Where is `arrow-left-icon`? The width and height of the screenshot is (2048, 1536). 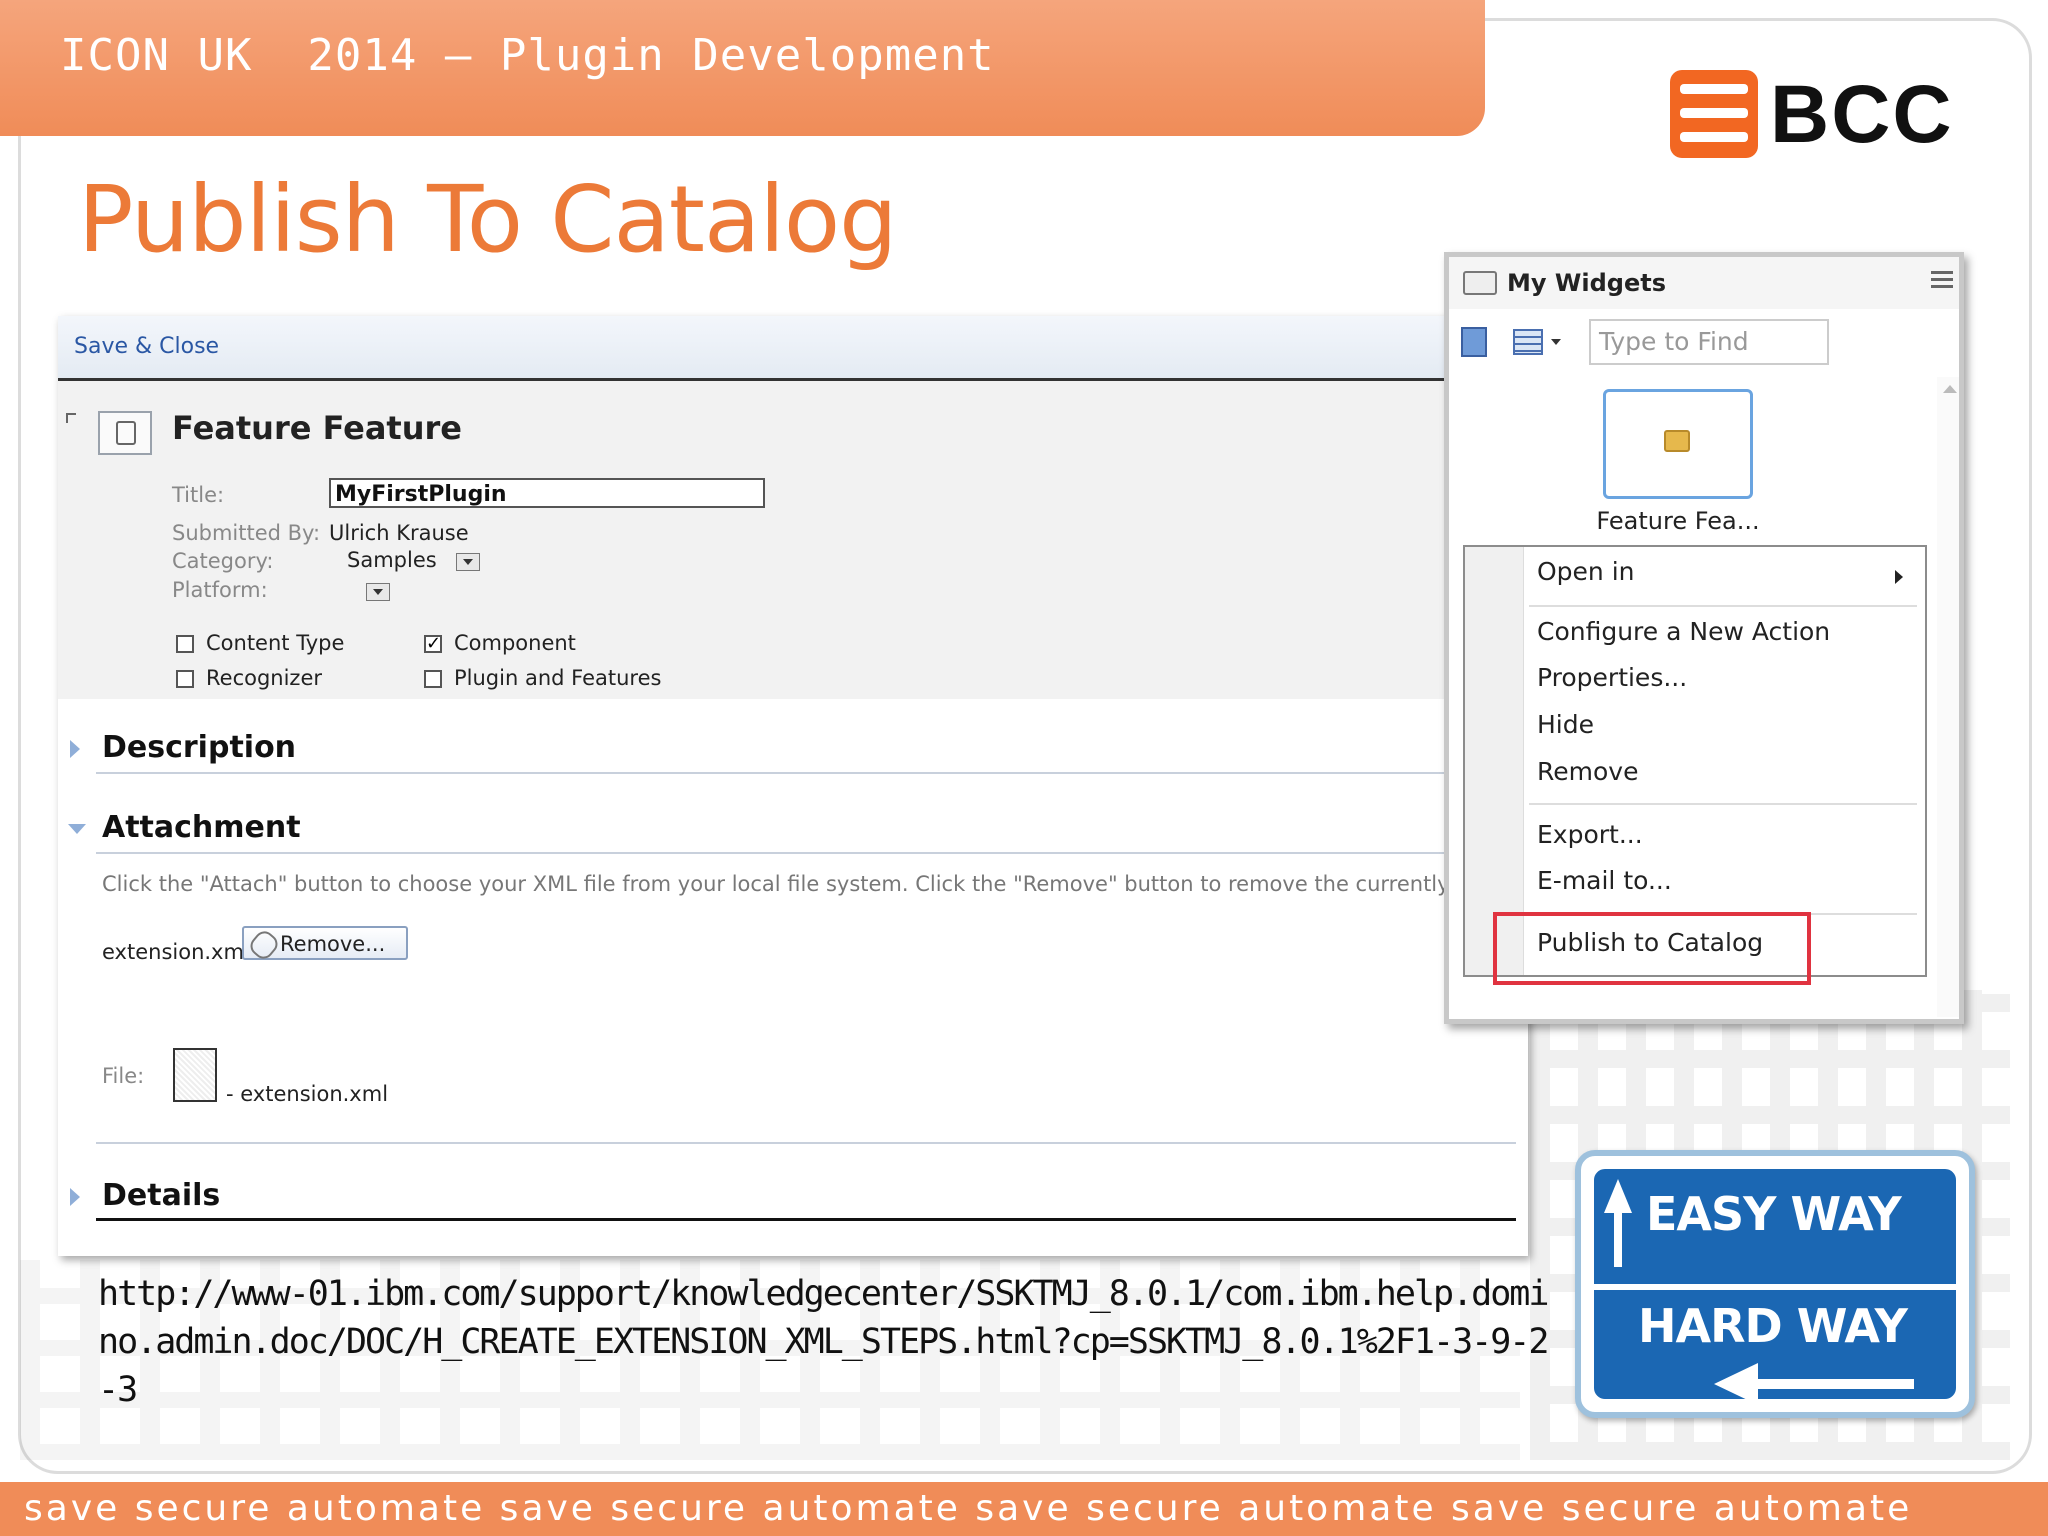
arrow-left-icon is located at coordinates (1814, 1384).